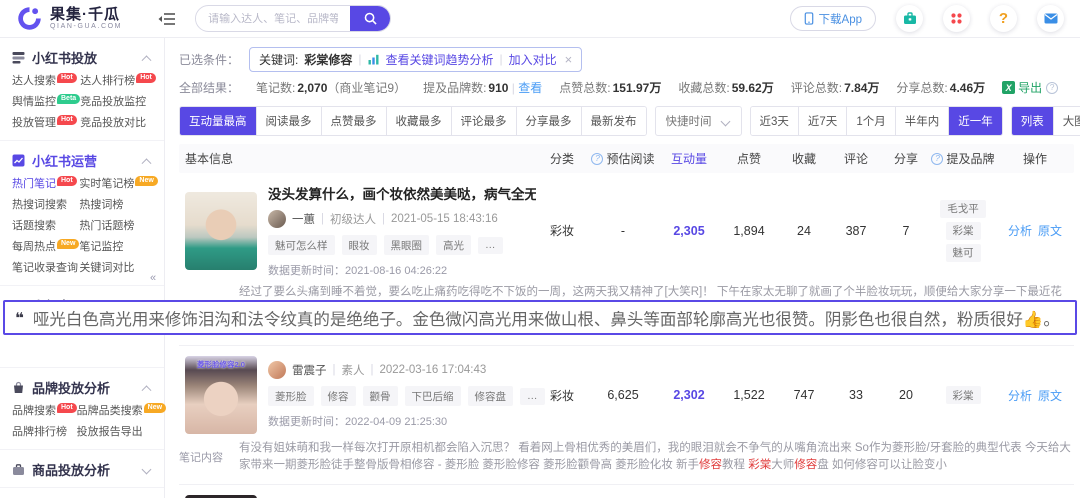 The height and width of the screenshot is (498, 1080). Describe the element at coordinates (45, 268) in the screenshot. I see `sidebar-item-note-index-query: 笔记收录查询` at that location.